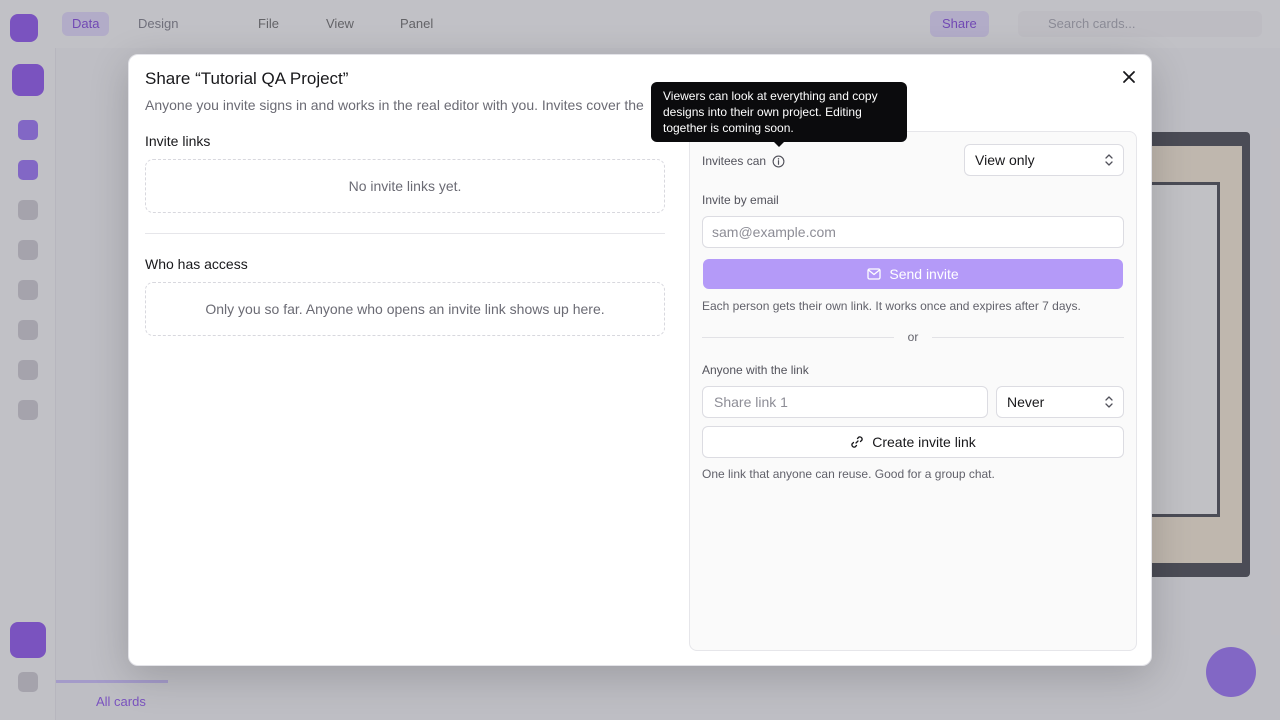  Describe the element at coordinates (405, 233) in the screenshot. I see `section-divider` at that location.